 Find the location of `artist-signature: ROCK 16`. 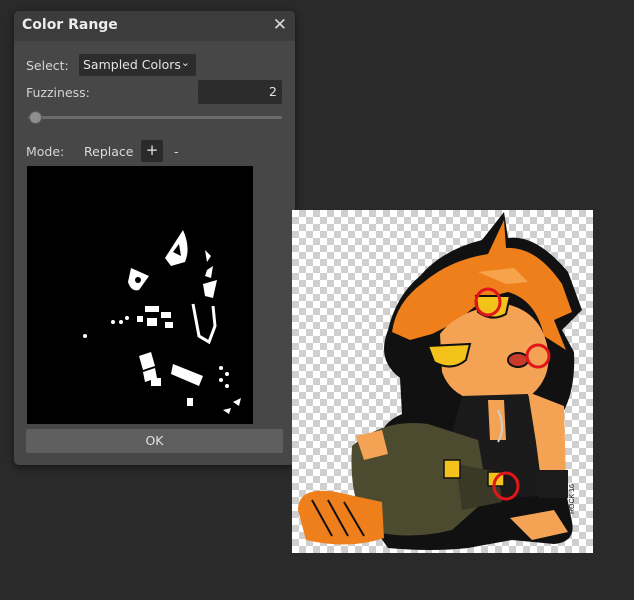

artist-signature: ROCK 16 is located at coordinates (572, 499).